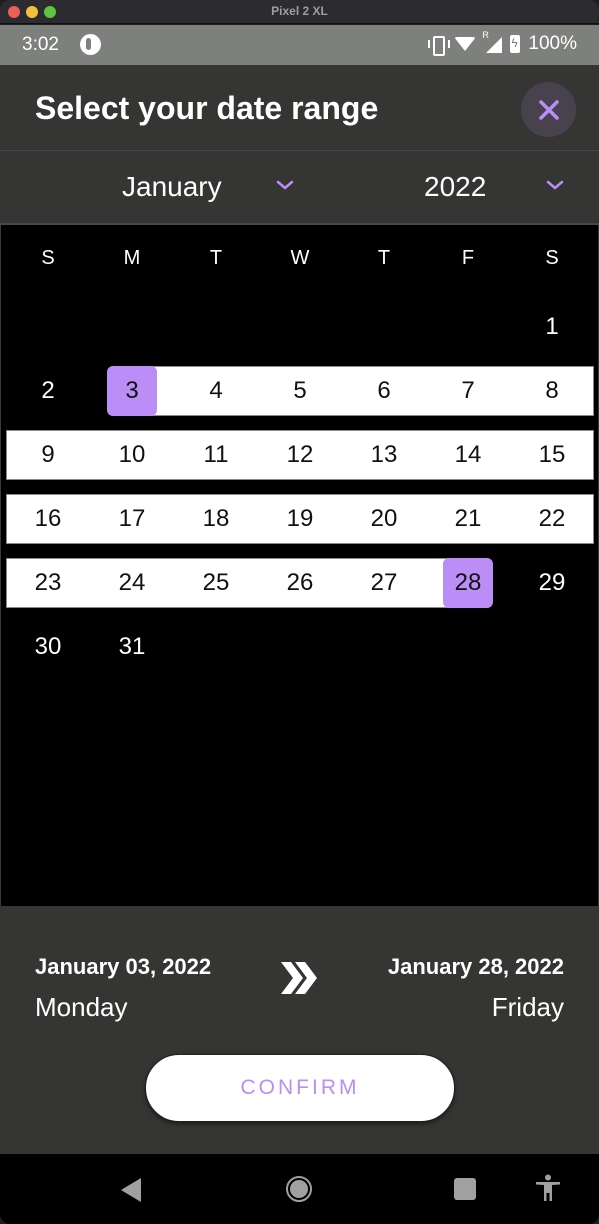 This screenshot has height=1224, width=599. Describe the element at coordinates (81, 1007) in the screenshot. I see `start-weekday: Monday` at that location.